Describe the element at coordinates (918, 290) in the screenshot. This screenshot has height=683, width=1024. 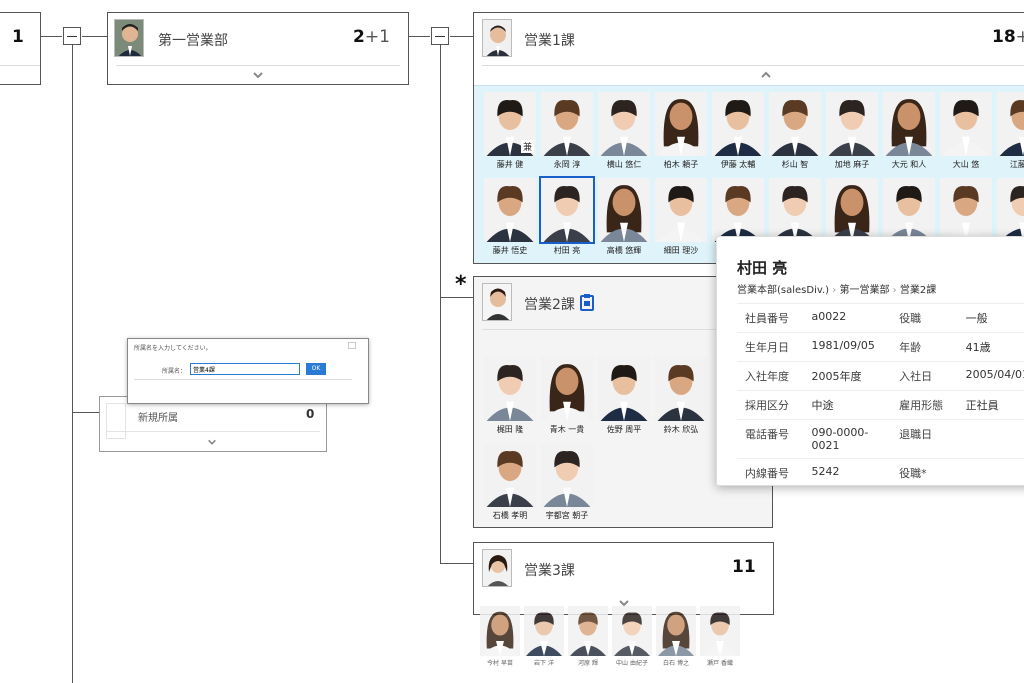
I see `breadcrumb-item: 営業2課` at that location.